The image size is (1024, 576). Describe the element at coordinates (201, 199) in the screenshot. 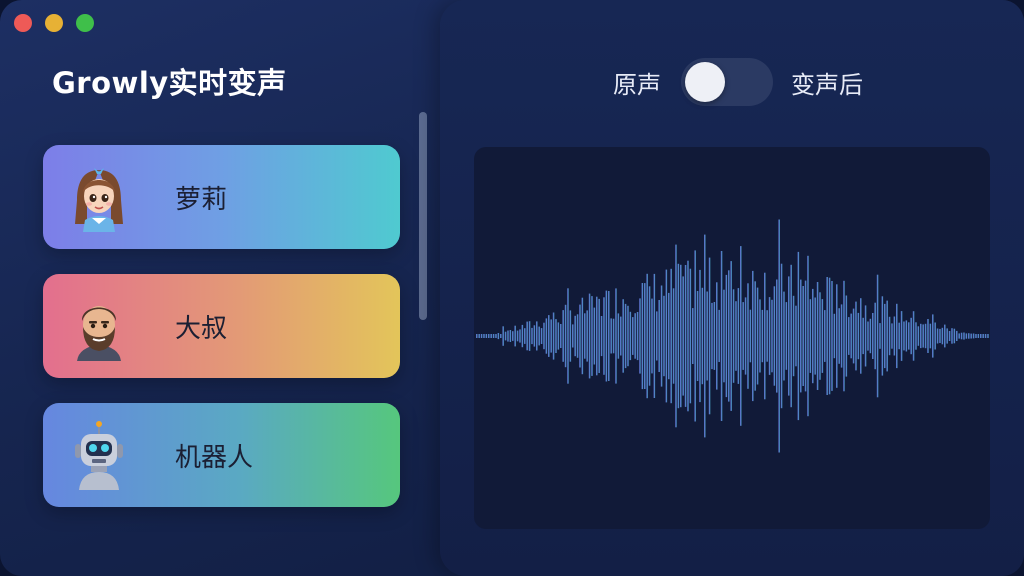

I see `voice-label: 萝莉` at that location.